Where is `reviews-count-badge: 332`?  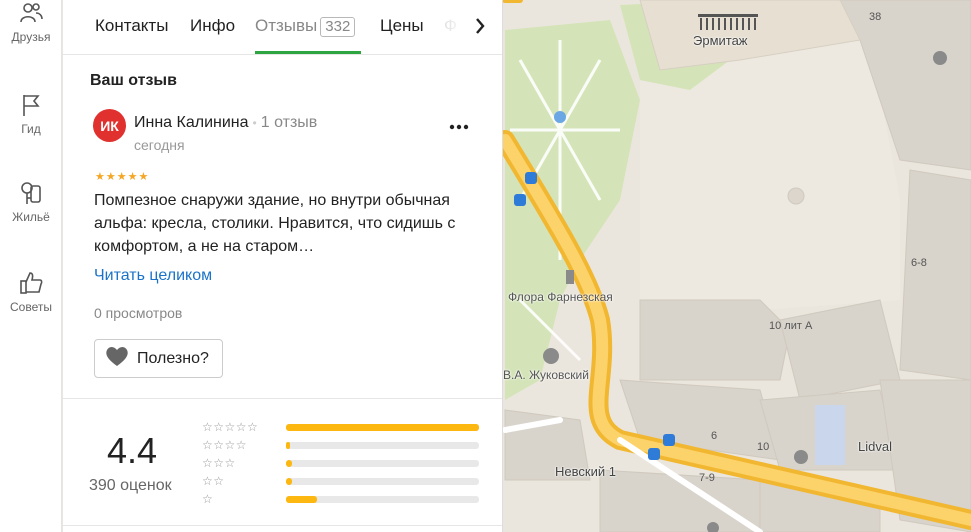
reviews-count-badge: 332 is located at coordinates (338, 27).